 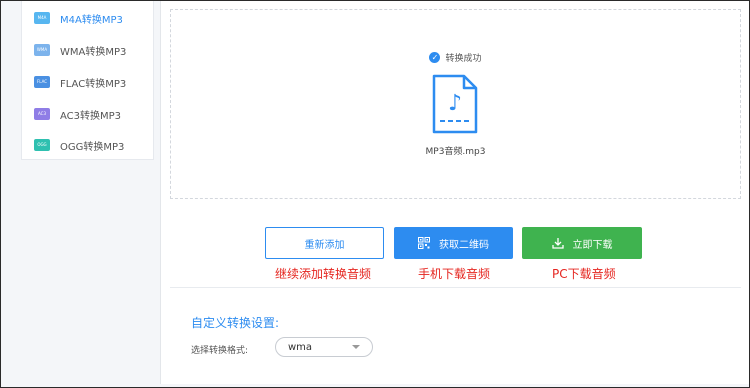 I want to click on icon-badge: AC3, so click(x=41, y=113).